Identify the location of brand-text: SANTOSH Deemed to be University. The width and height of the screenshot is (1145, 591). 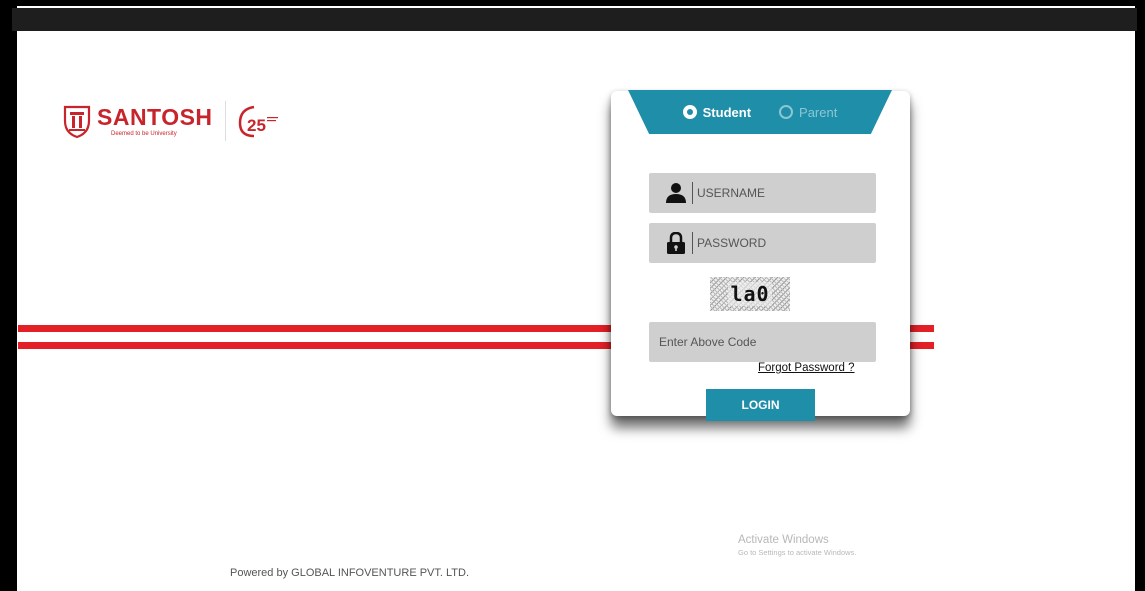
(155, 120).